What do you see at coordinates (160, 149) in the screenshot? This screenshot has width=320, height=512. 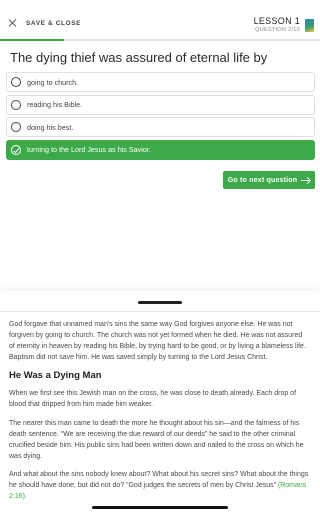 I see `answer-option-selected: turning to the Lord Jesus as his Savior.` at bounding box center [160, 149].